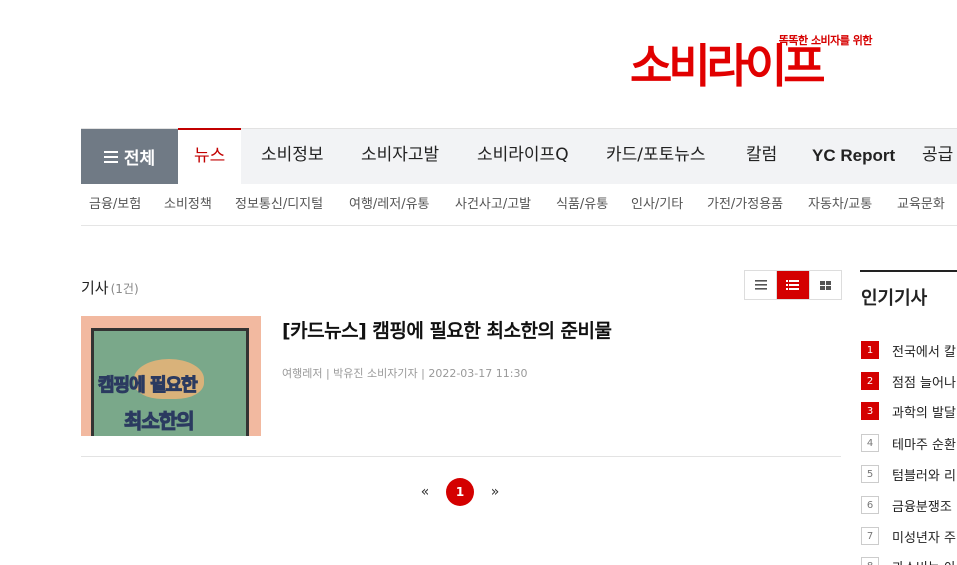 This screenshot has height=565, width=957. Describe the element at coordinates (148, 386) in the screenshot. I see `thumbnail-text-line1: 캠핑에 필요한` at that location.